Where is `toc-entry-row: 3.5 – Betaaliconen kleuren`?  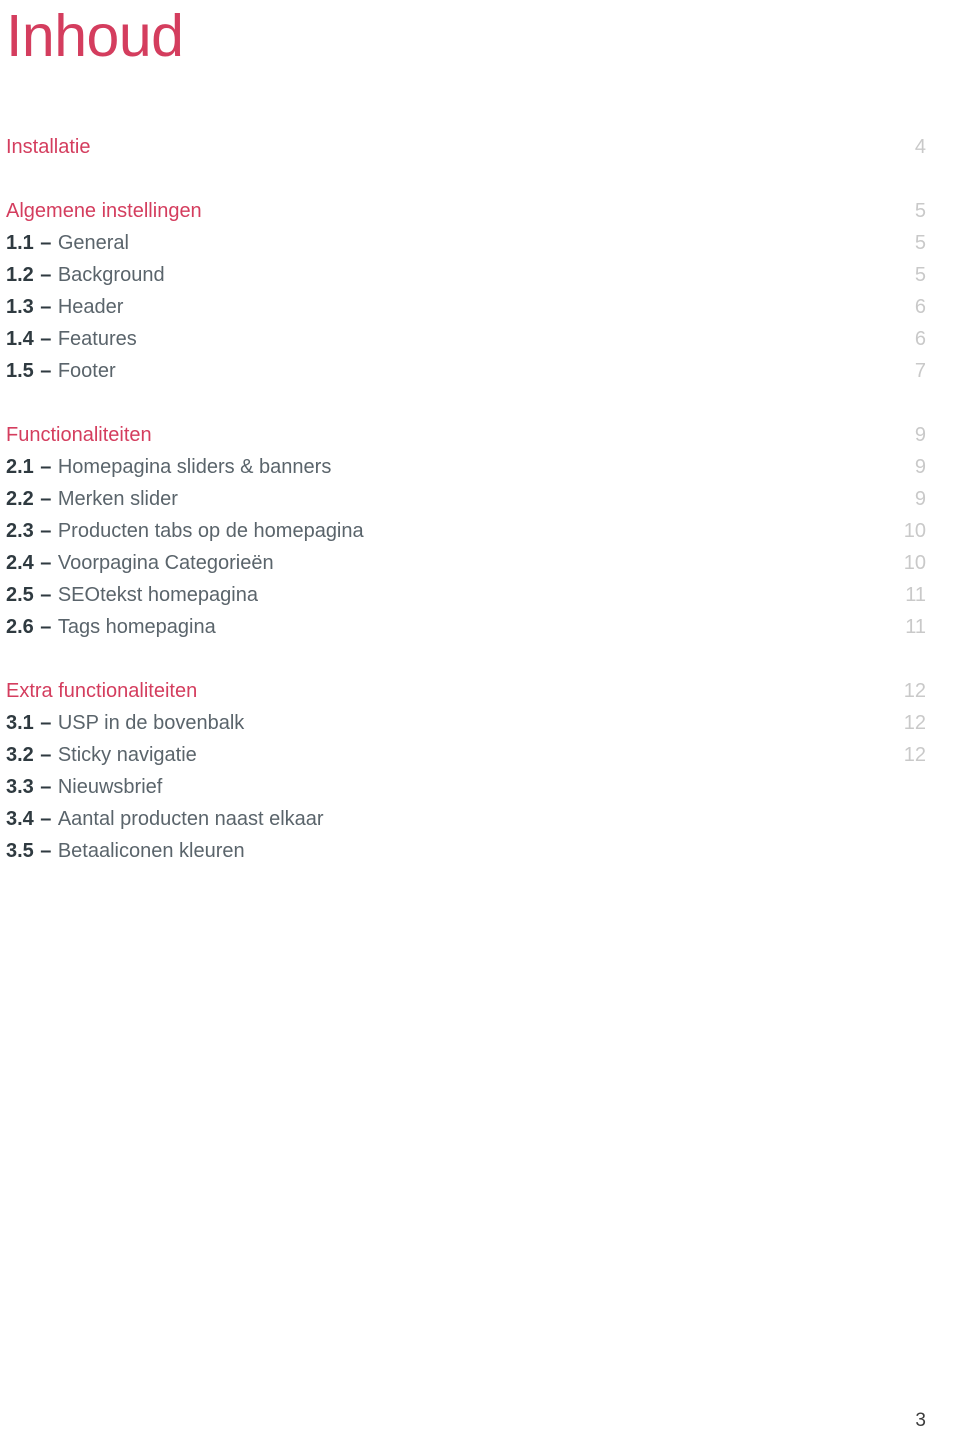
toc-entry-row: 3.5 – Betaaliconen kleuren is located at coordinates (466, 856).